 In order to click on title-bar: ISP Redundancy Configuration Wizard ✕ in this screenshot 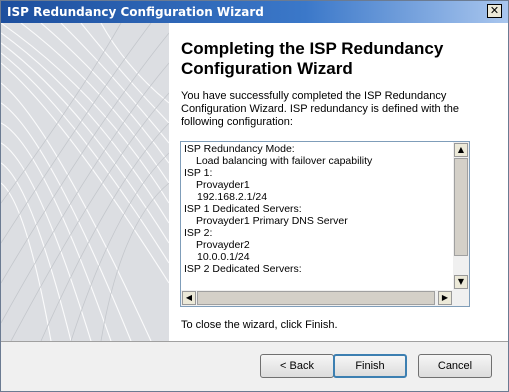, I will do `click(254, 12)`.